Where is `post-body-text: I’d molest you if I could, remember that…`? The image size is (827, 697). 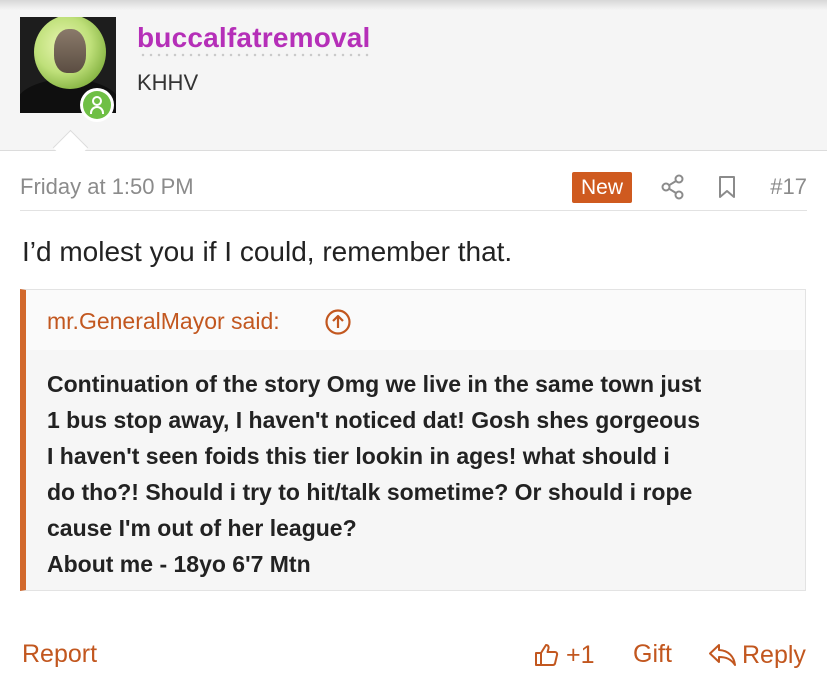
post-body-text: I’d molest you if I could, remember that… is located at coordinates (267, 251).